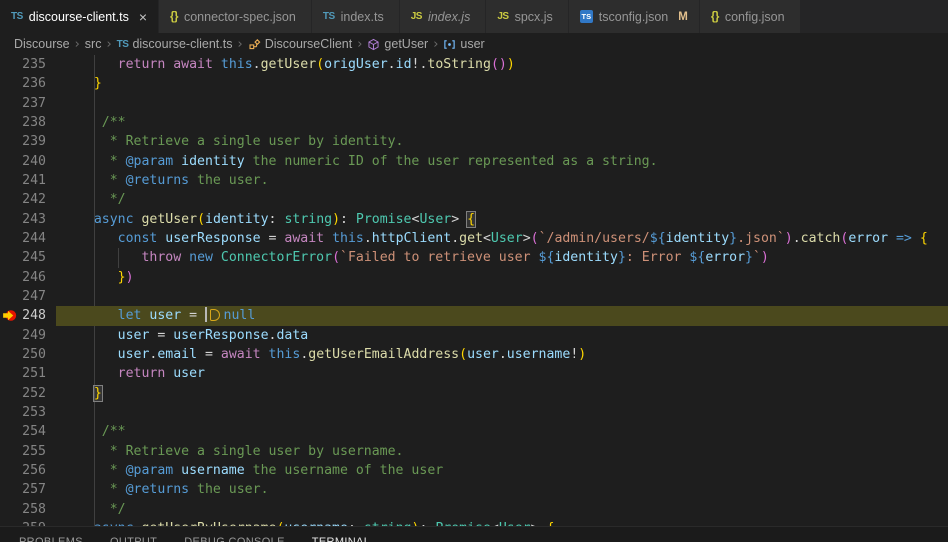 Image resolution: width=948 pixels, height=542 pixels. What do you see at coordinates (80, 16) in the screenshot?
I see `editor-tab-discourse-client.ts: TS discourse-client.ts ×` at bounding box center [80, 16].